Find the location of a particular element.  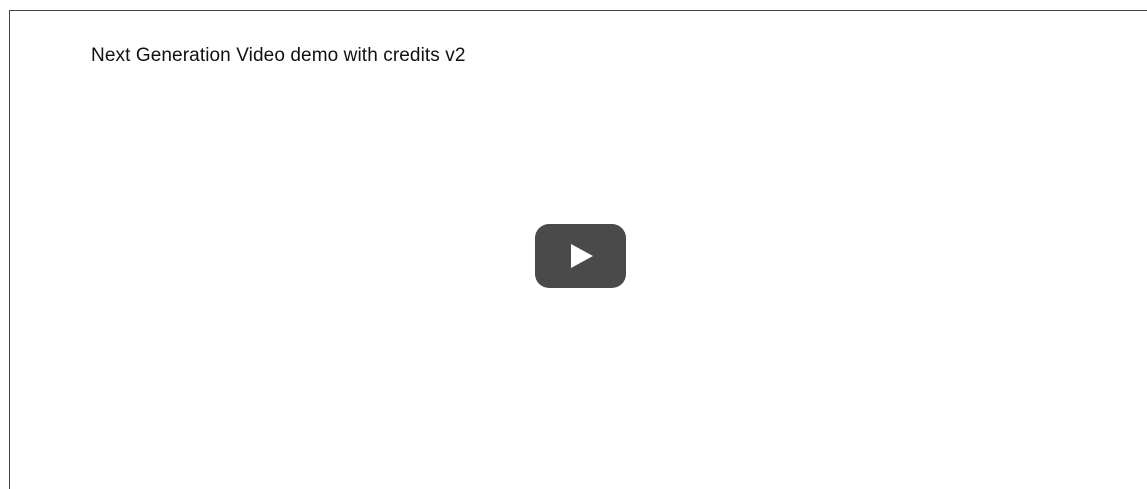

play-button is located at coordinates (580, 256).